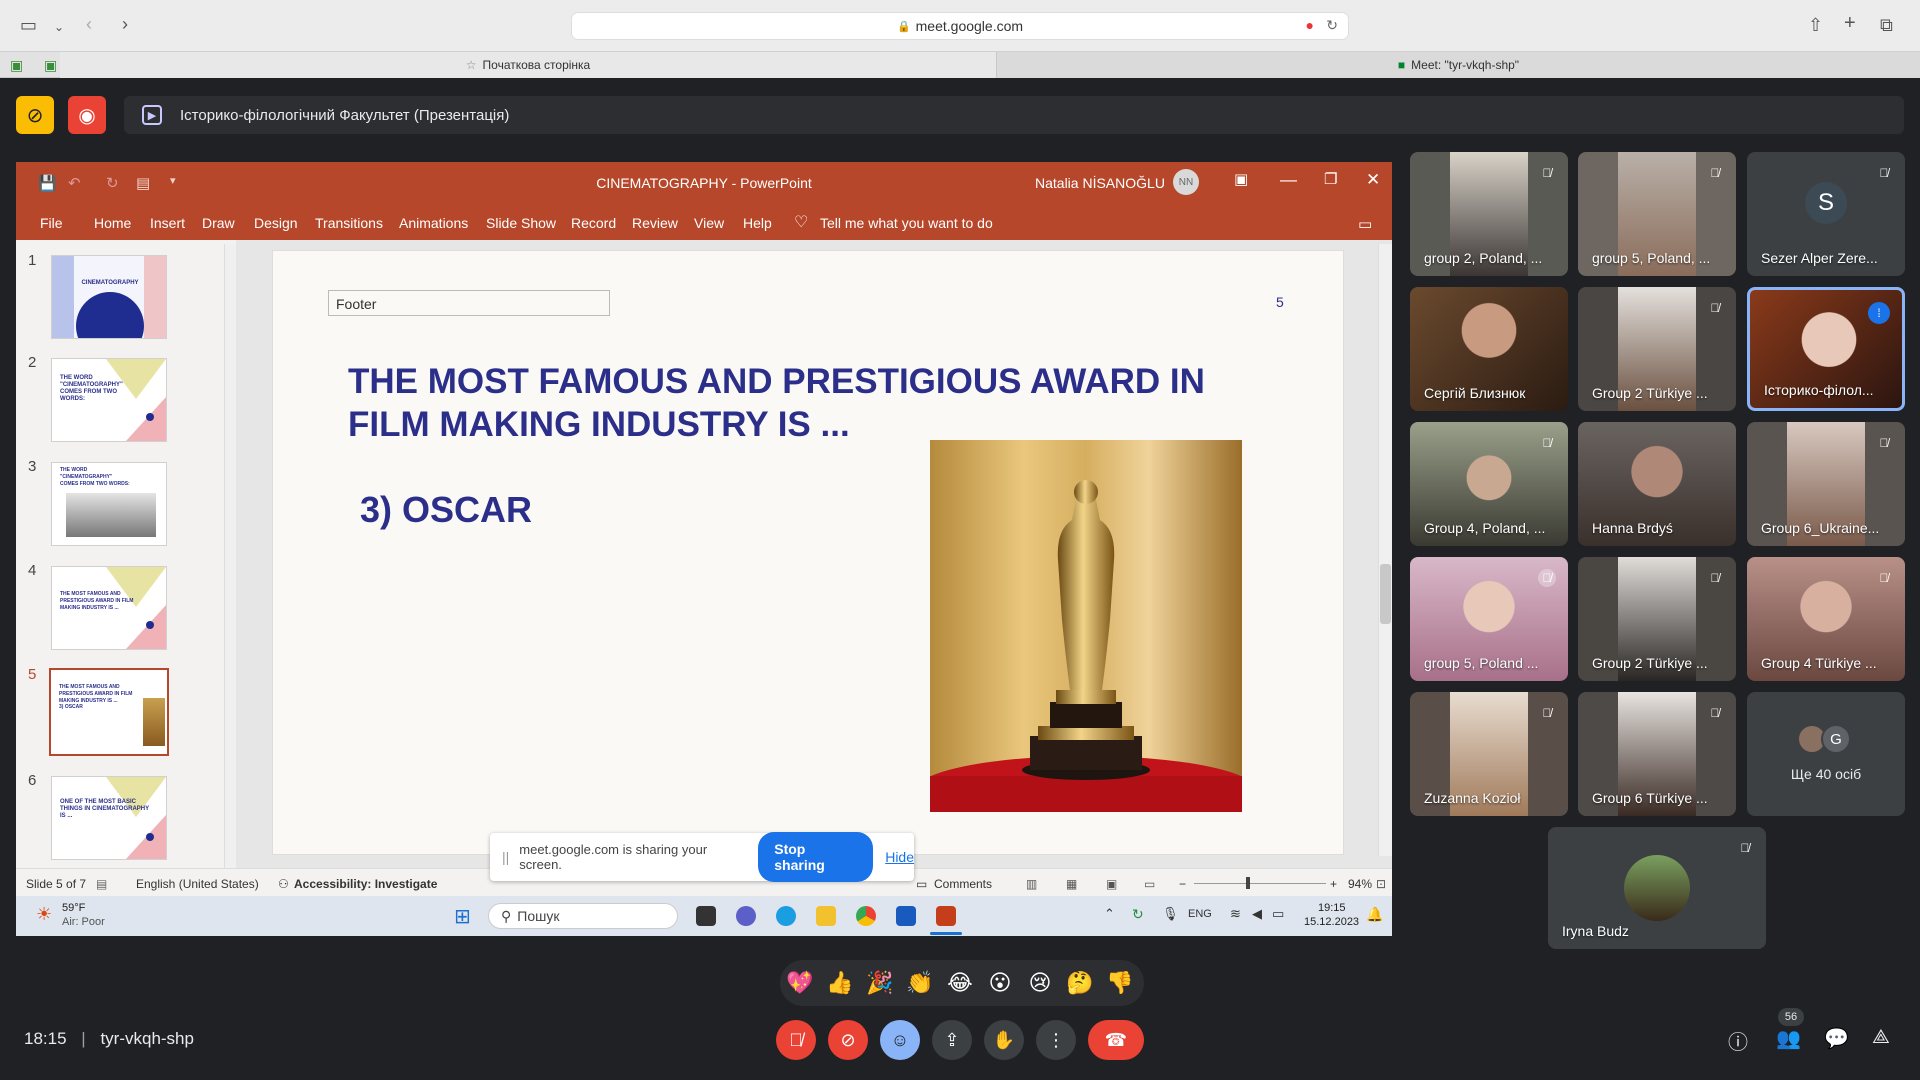 Image resolution: width=1920 pixels, height=1080 pixels. Describe the element at coordinates (960, 26) in the screenshot. I see `address-bar: 🔒 meet.google.com ● ↻` at that location.